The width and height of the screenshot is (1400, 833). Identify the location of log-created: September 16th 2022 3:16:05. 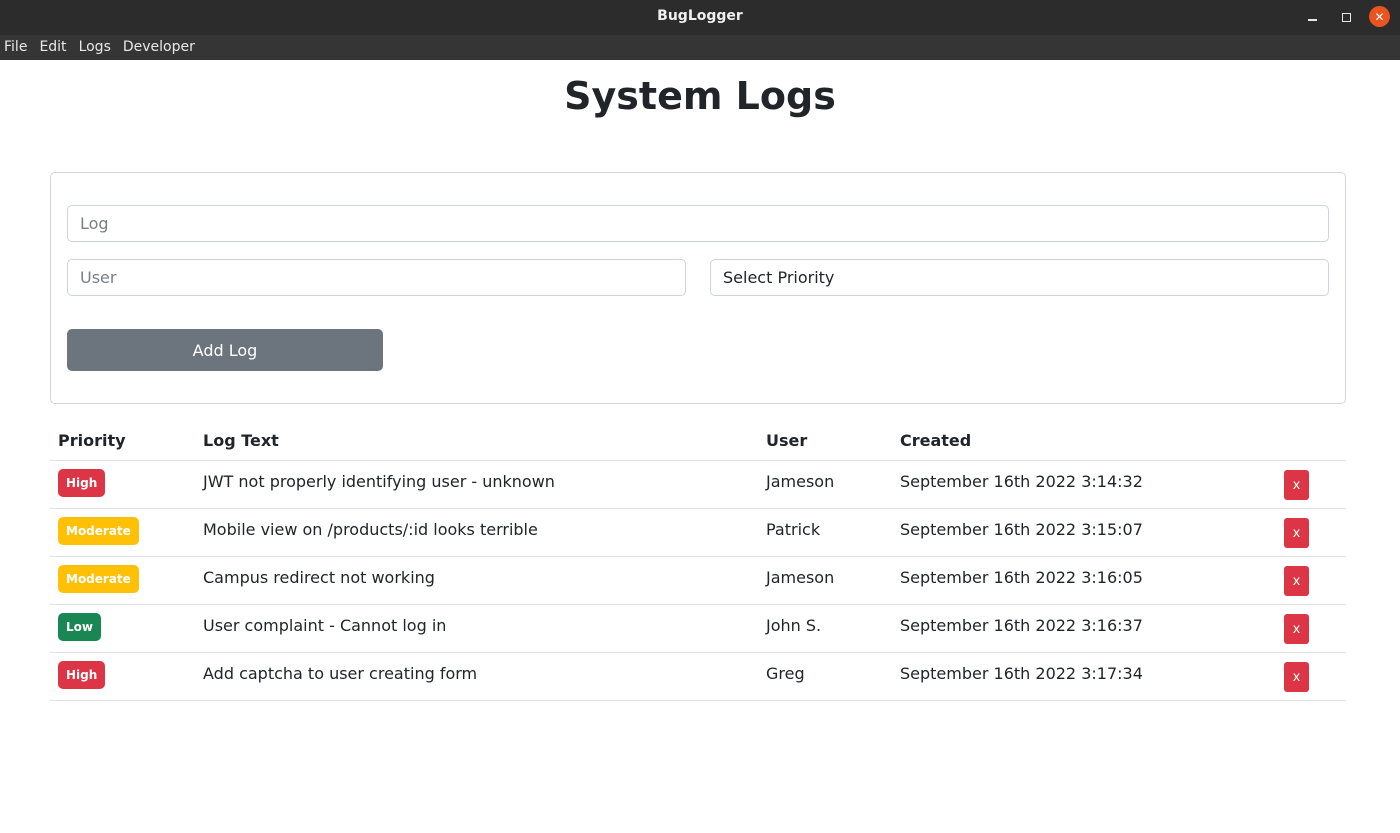
(1021, 577).